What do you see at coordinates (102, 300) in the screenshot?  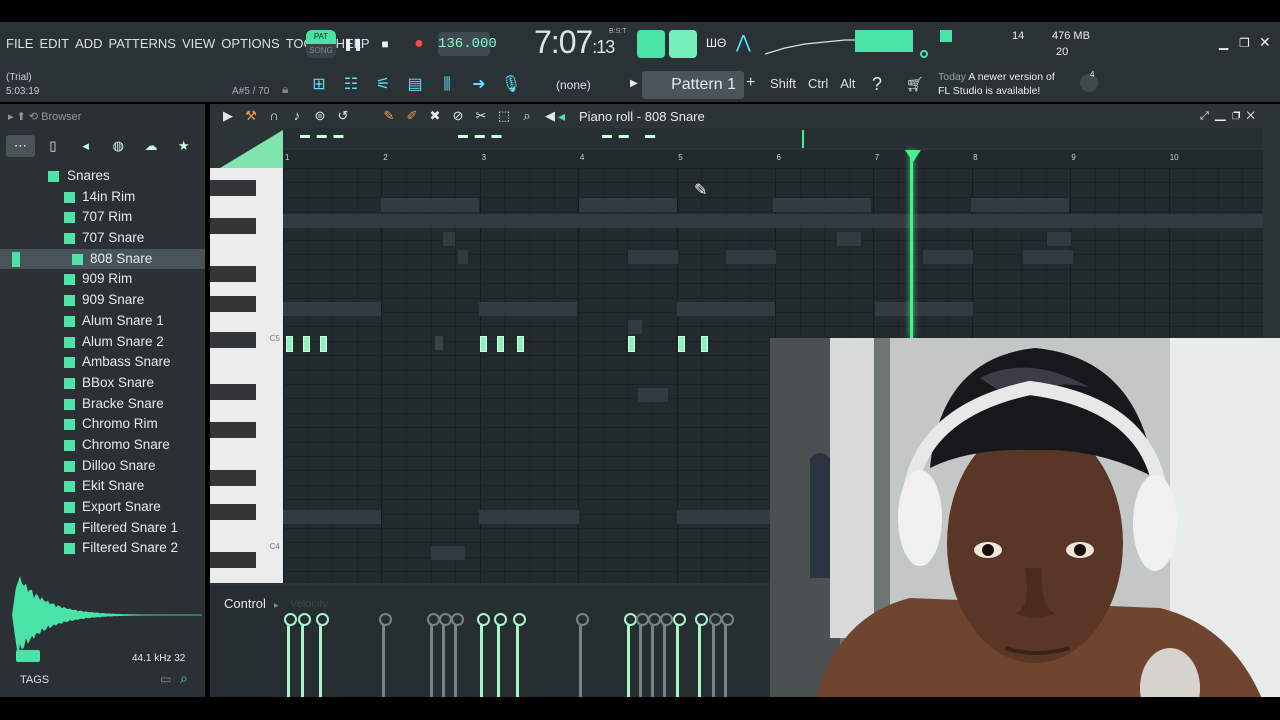 I see `browser-item: 909 Snare` at bounding box center [102, 300].